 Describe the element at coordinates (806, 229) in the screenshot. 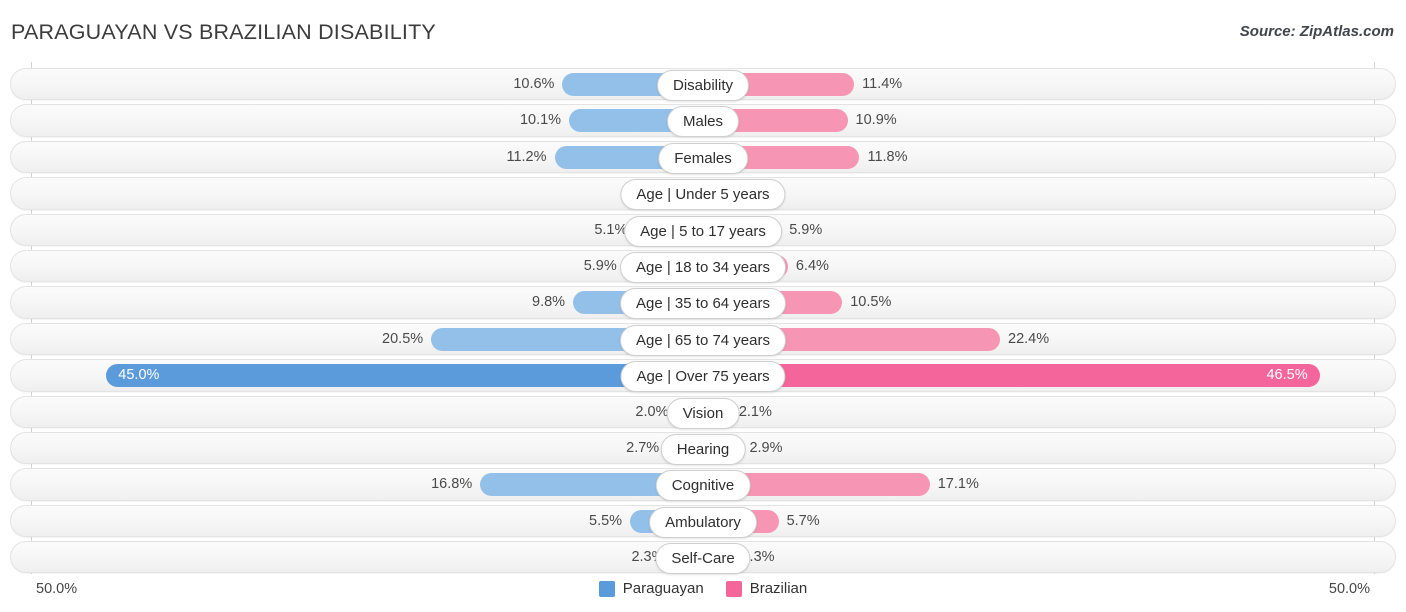

I see `bar-value-brazilian: 5.9%` at that location.